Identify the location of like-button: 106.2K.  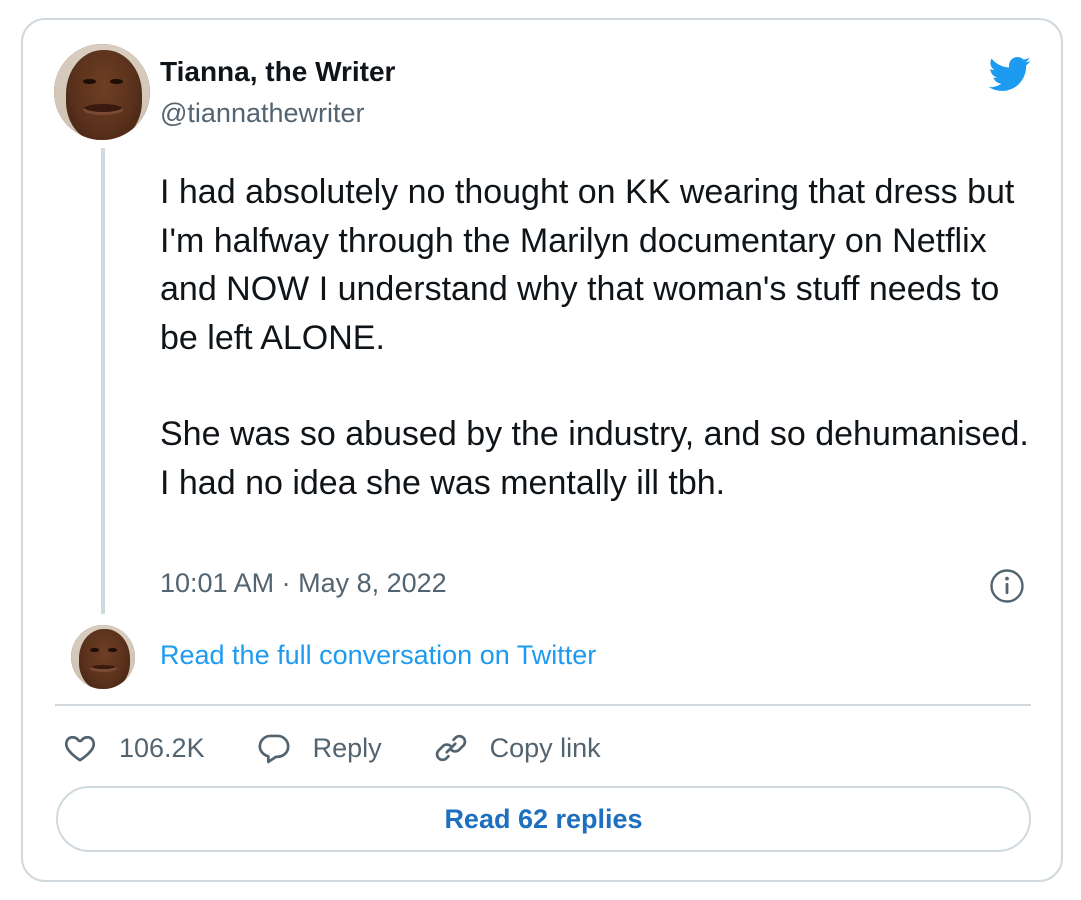
(134, 748).